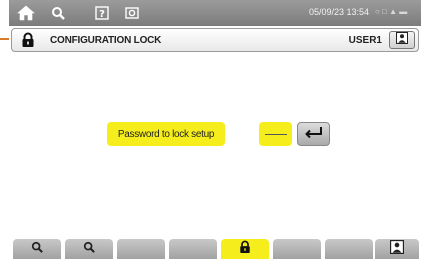 The image size is (427, 259). I want to click on password-label: Password to lock setup, so click(166, 134).